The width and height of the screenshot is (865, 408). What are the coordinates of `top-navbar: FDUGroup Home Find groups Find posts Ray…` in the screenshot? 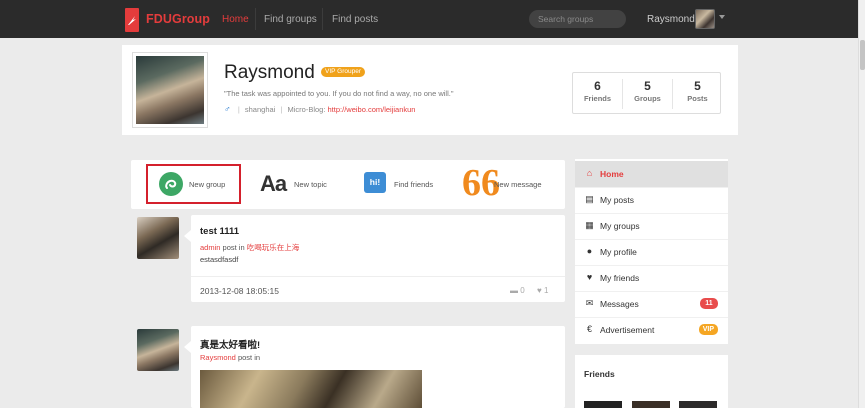 It's located at (429, 19).